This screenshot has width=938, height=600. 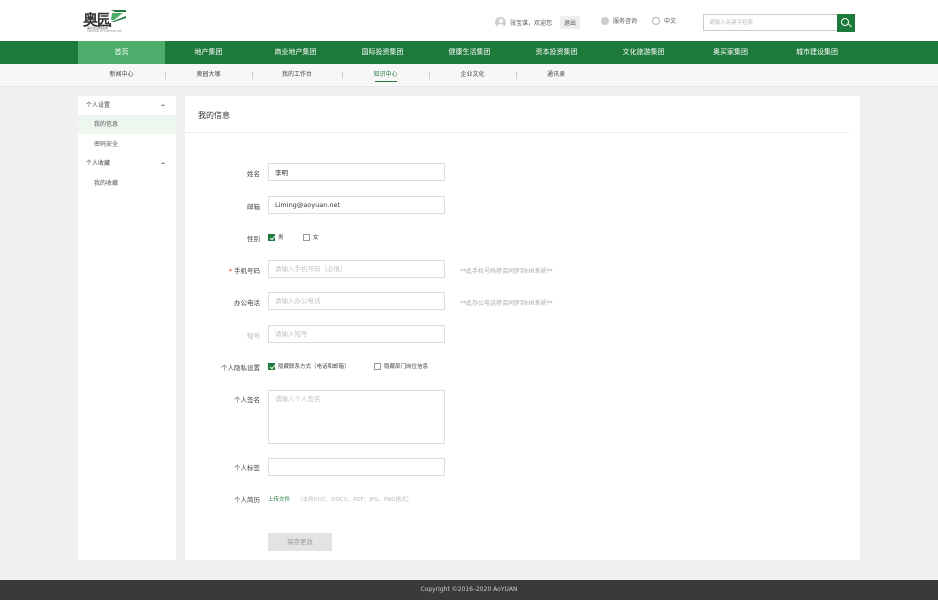 What do you see at coordinates (356, 417) in the screenshot?
I see `signature-field` at bounding box center [356, 417].